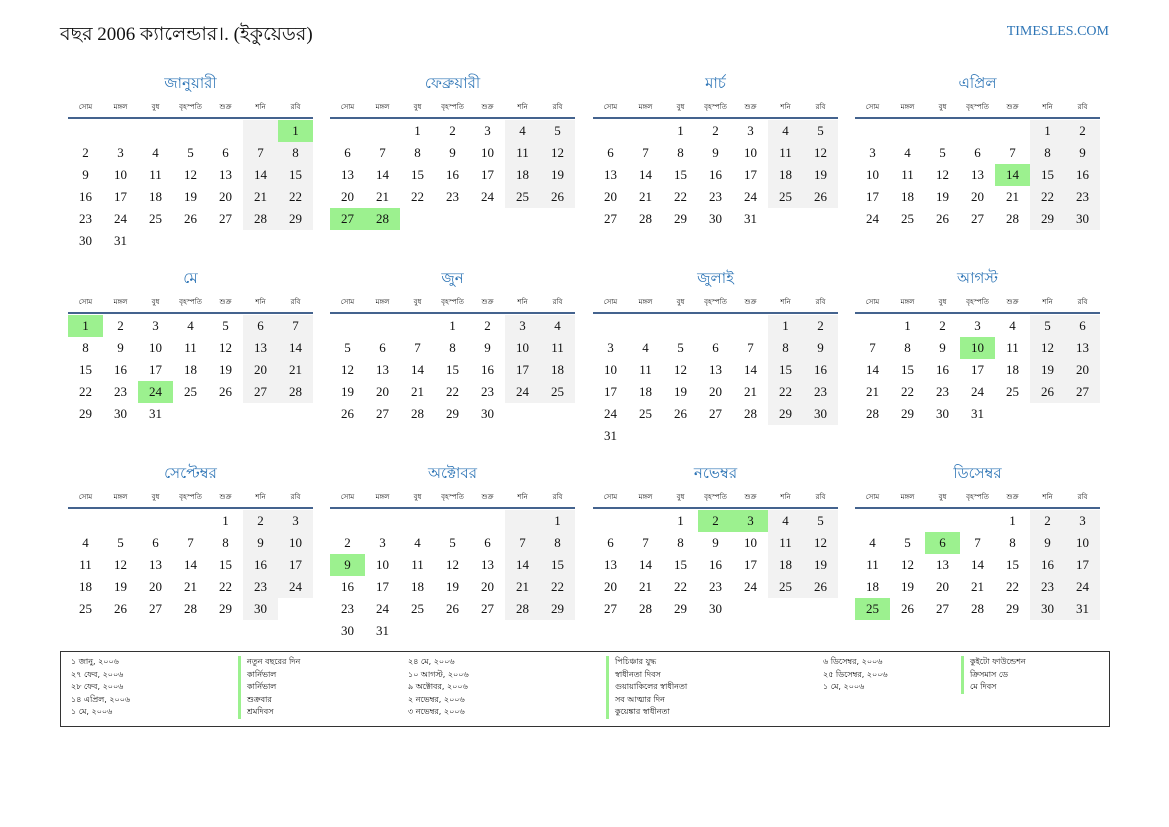 This screenshot has height=827, width=1169. I want to click on day-cell: 7, so click(382, 153).